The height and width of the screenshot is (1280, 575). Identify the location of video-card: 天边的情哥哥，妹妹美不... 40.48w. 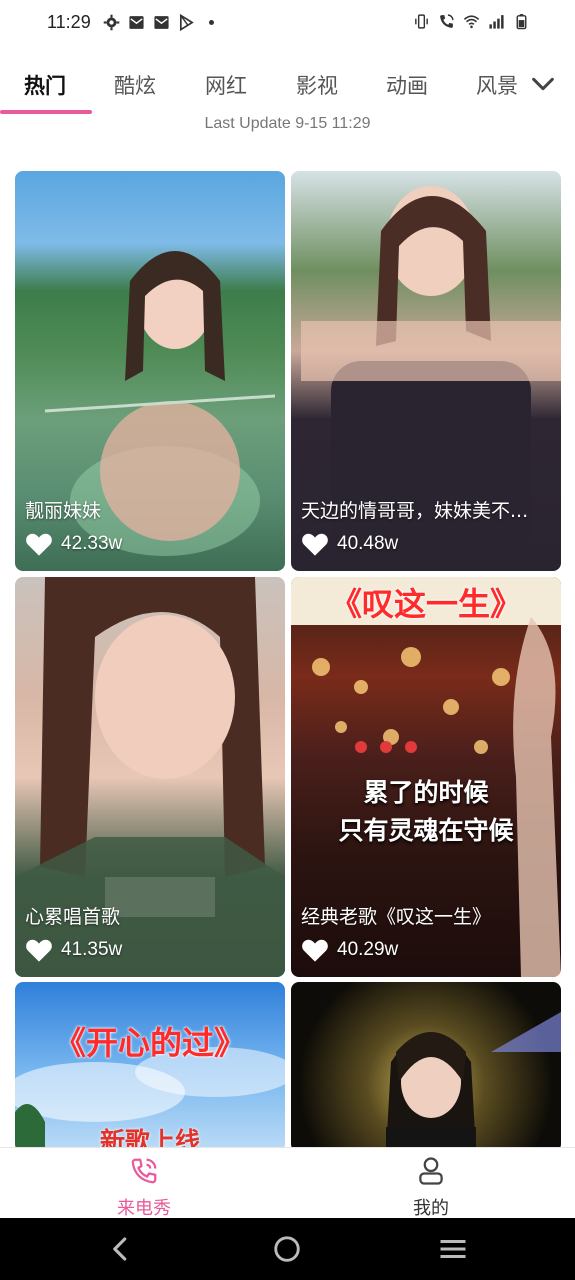
(426, 371).